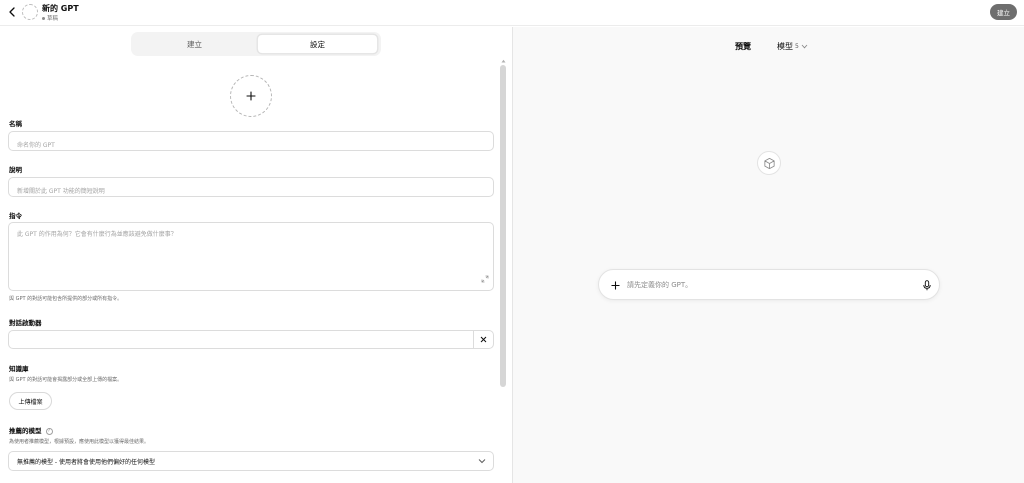  Describe the element at coordinates (66, 299) in the screenshot. I see `instructions-hint: 與 GPT 的對話可能包含所提供的部分或所有指令。` at that location.